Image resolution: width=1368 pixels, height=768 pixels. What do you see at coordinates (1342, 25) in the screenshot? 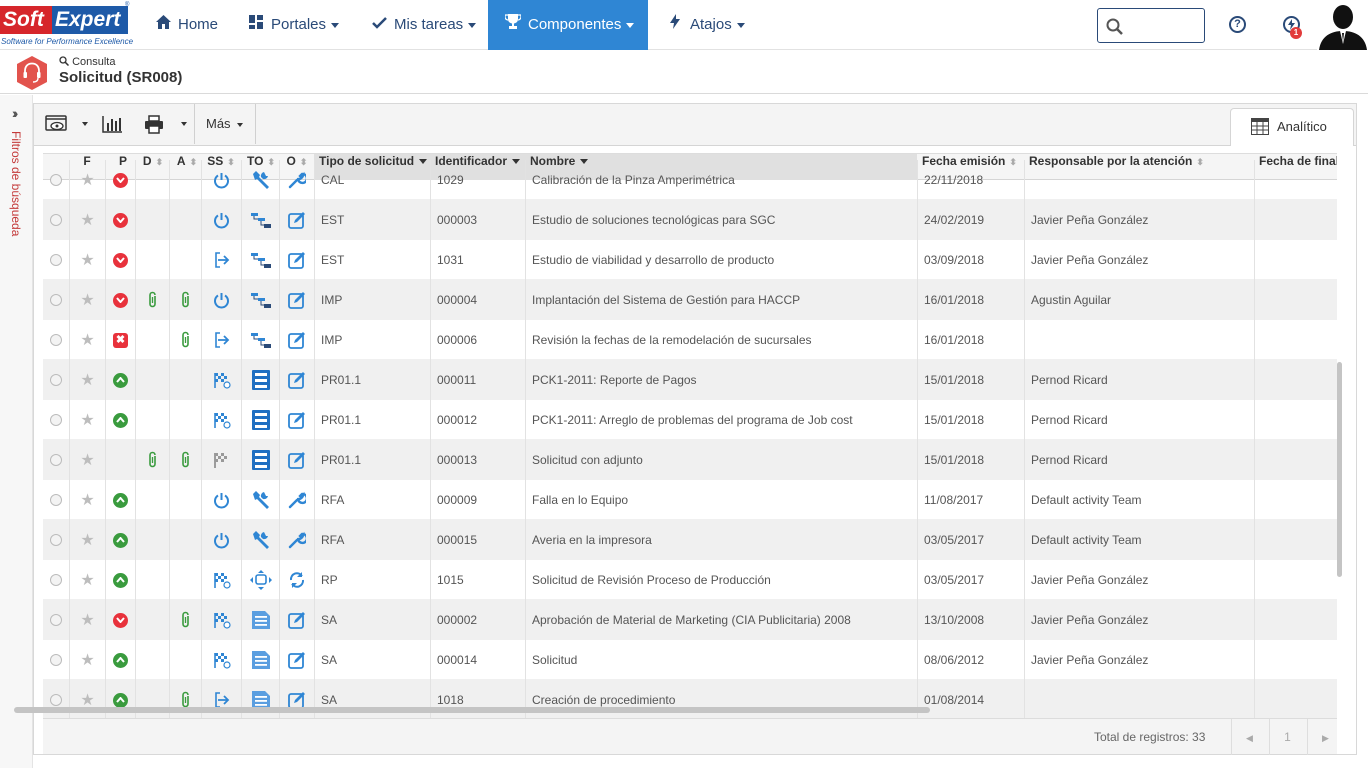
I see `user-avatar` at bounding box center [1342, 25].